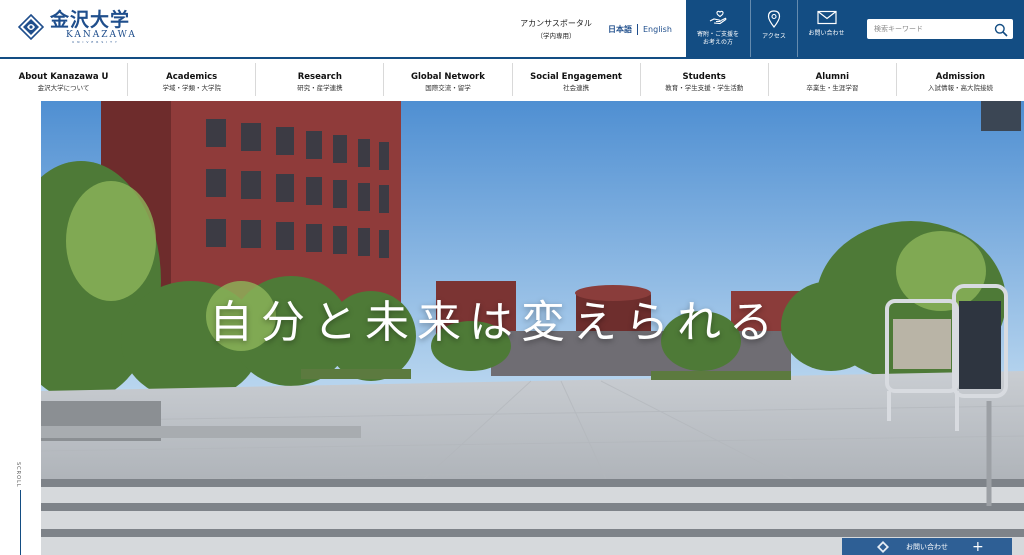  What do you see at coordinates (927, 29) in the screenshot?
I see `search-input` at bounding box center [927, 29].